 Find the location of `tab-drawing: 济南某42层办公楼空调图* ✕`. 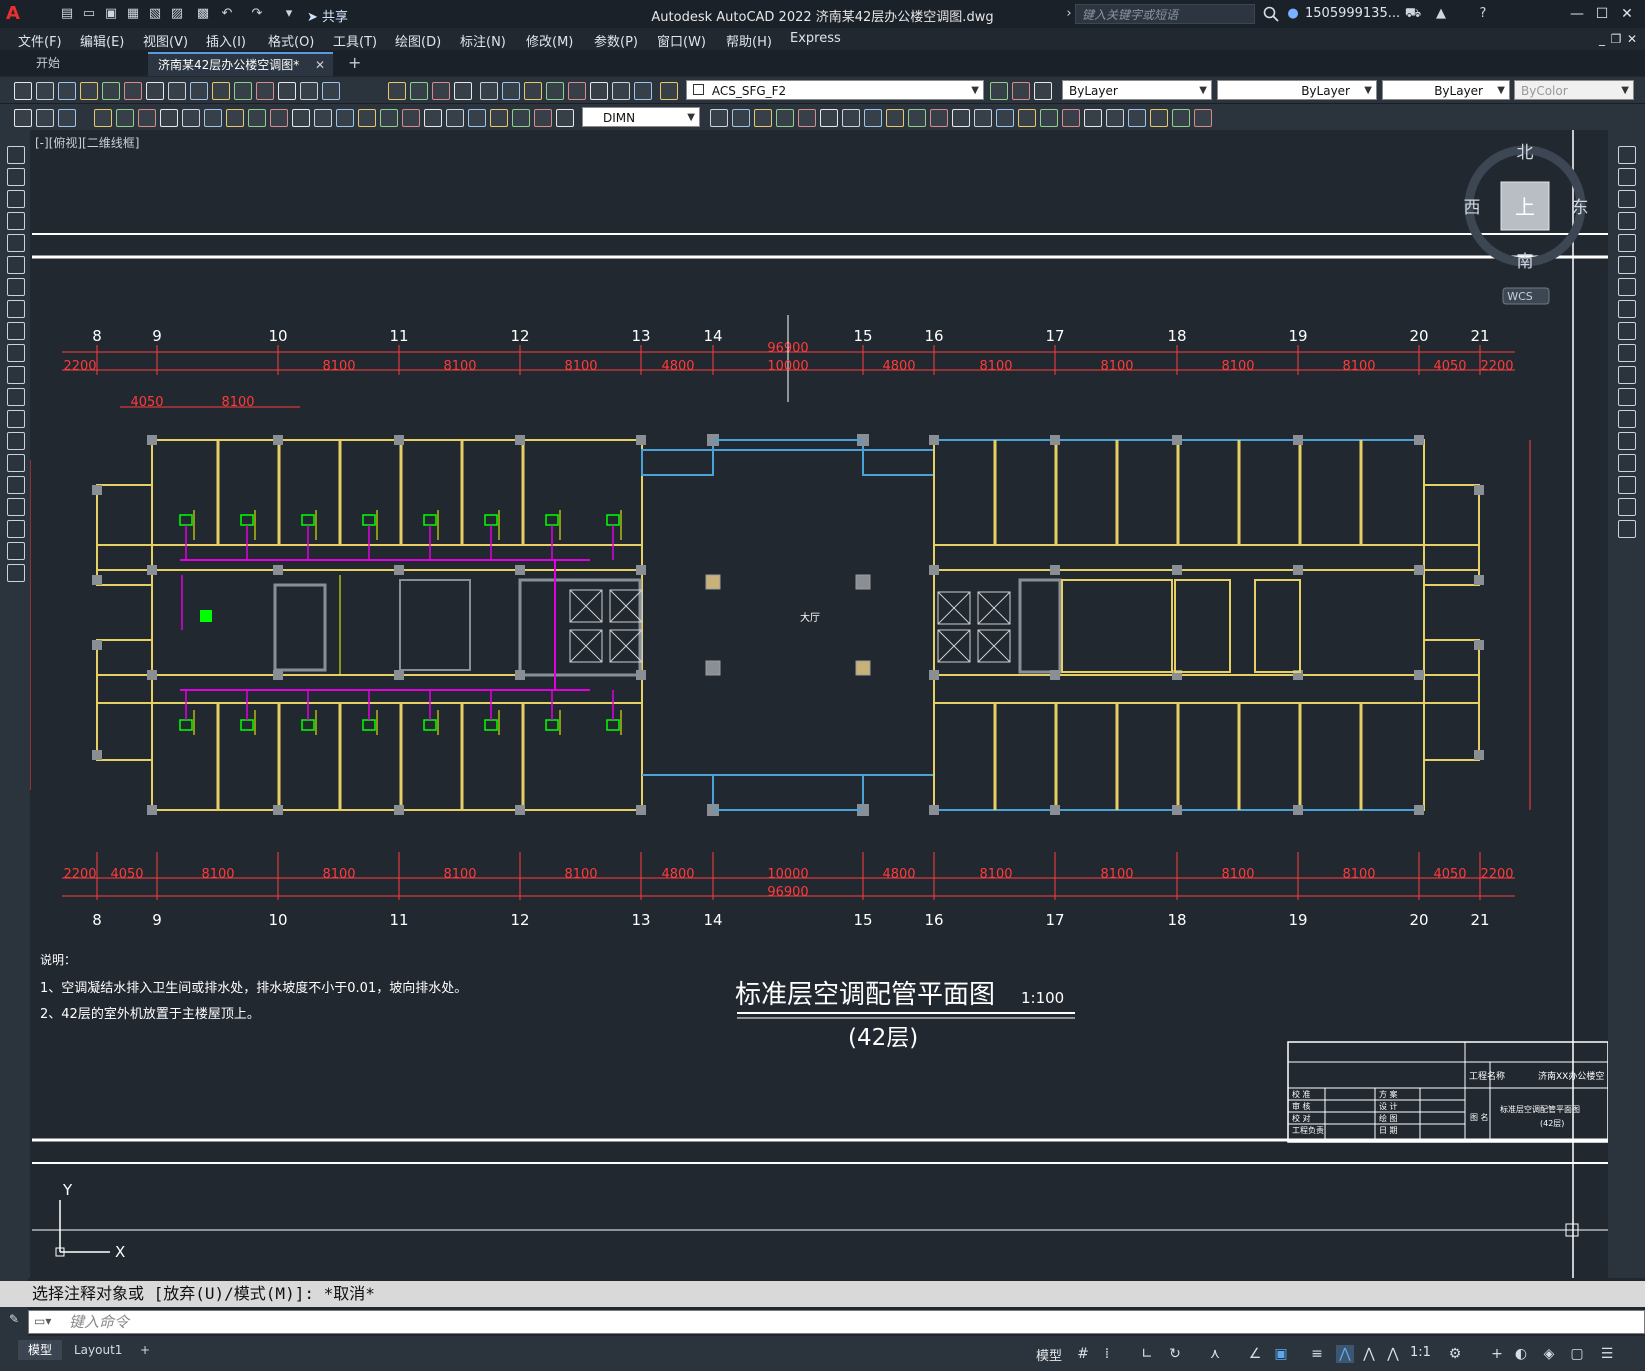

tab-drawing: 济南某42层办公楼空调图* ✕ is located at coordinates (240, 64).